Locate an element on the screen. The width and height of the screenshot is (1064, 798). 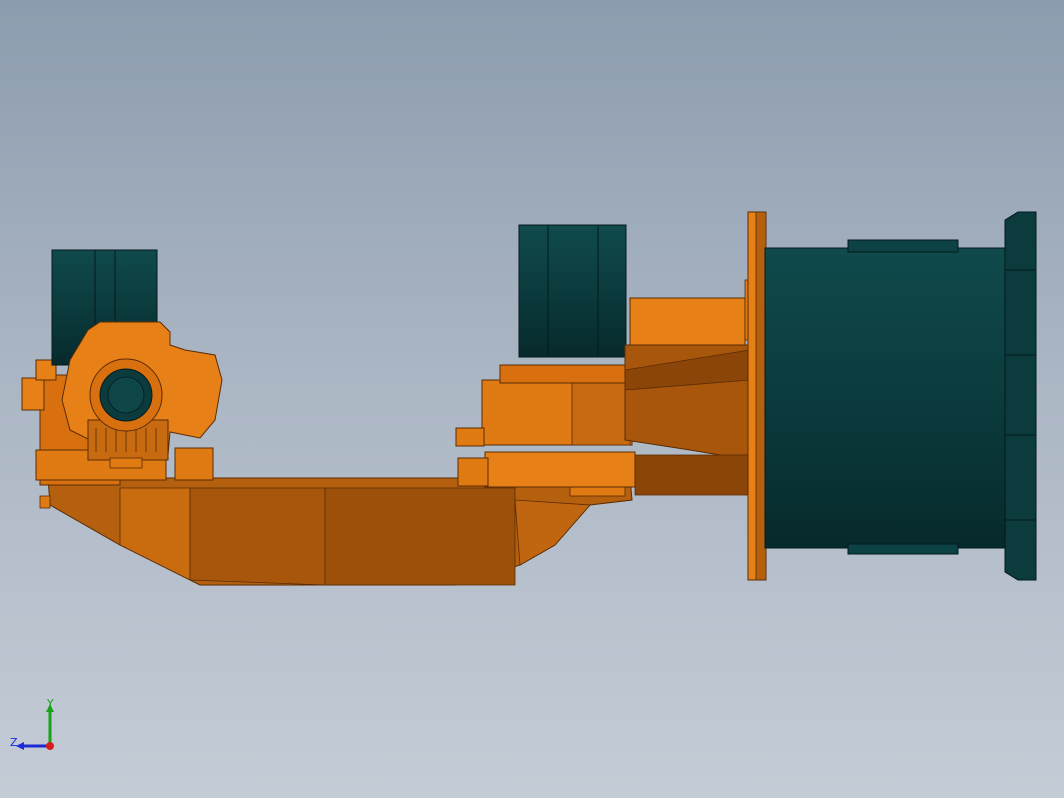
x-axis-dot is located at coordinates (50, 746).